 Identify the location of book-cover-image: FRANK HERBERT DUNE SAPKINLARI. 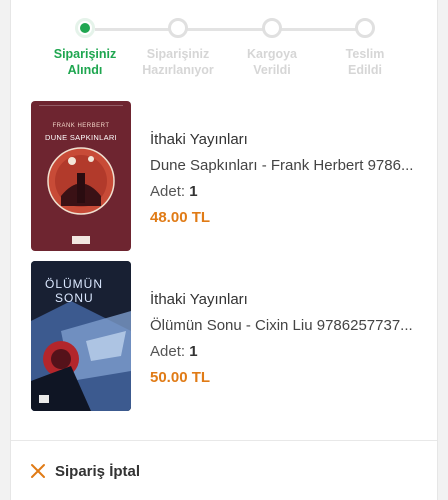
(81, 176).